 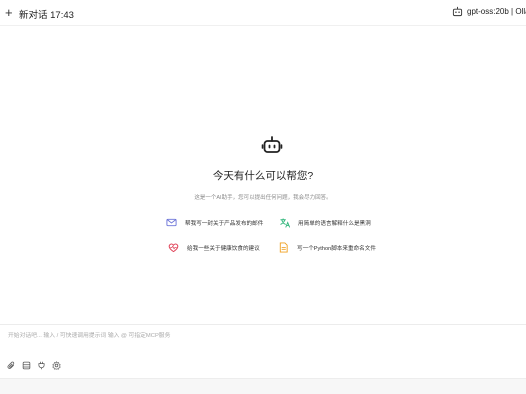 I want to click on plug-icon, so click(x=41, y=365).